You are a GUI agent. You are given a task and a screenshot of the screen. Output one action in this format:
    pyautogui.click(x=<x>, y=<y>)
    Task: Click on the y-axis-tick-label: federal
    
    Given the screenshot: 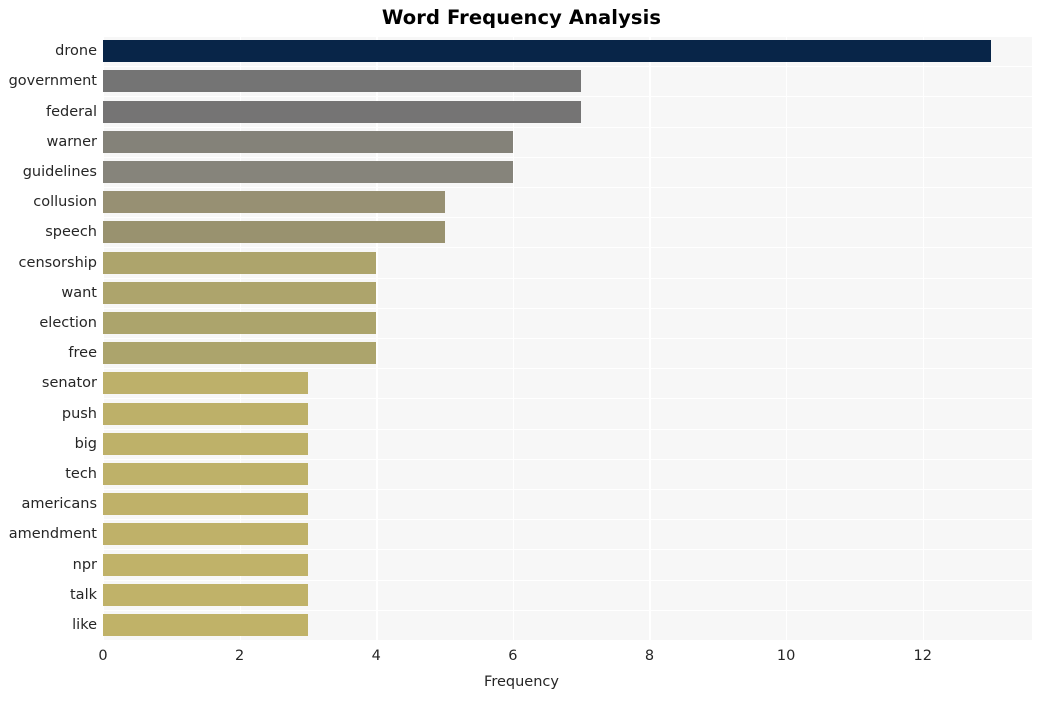 What is the action you would take?
    pyautogui.click(x=71, y=111)
    